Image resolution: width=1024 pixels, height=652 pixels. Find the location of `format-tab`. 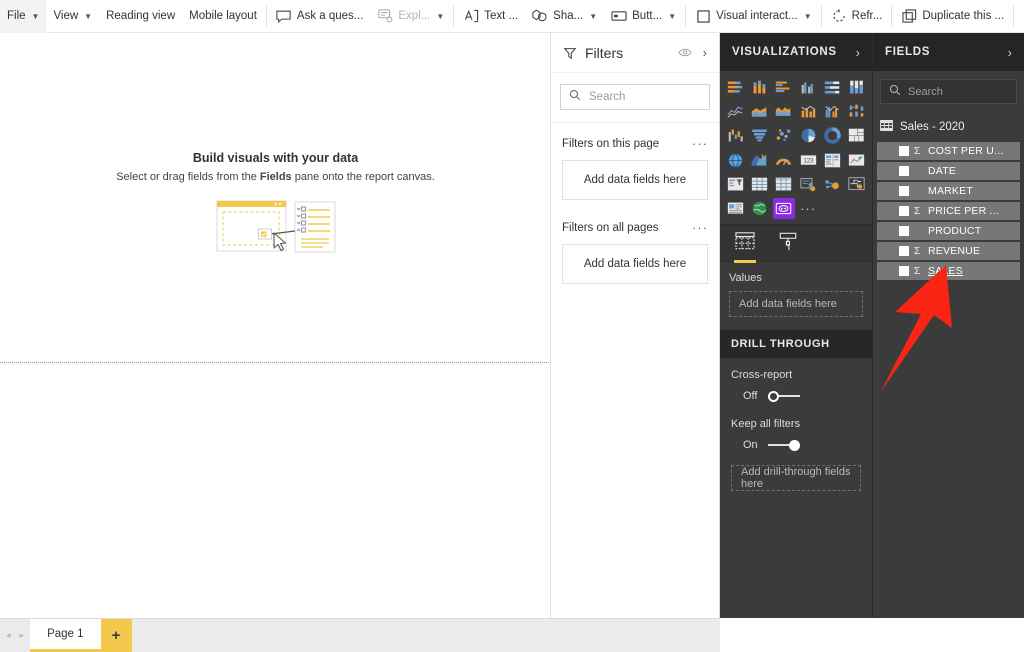

format-tab is located at coordinates (788, 247).